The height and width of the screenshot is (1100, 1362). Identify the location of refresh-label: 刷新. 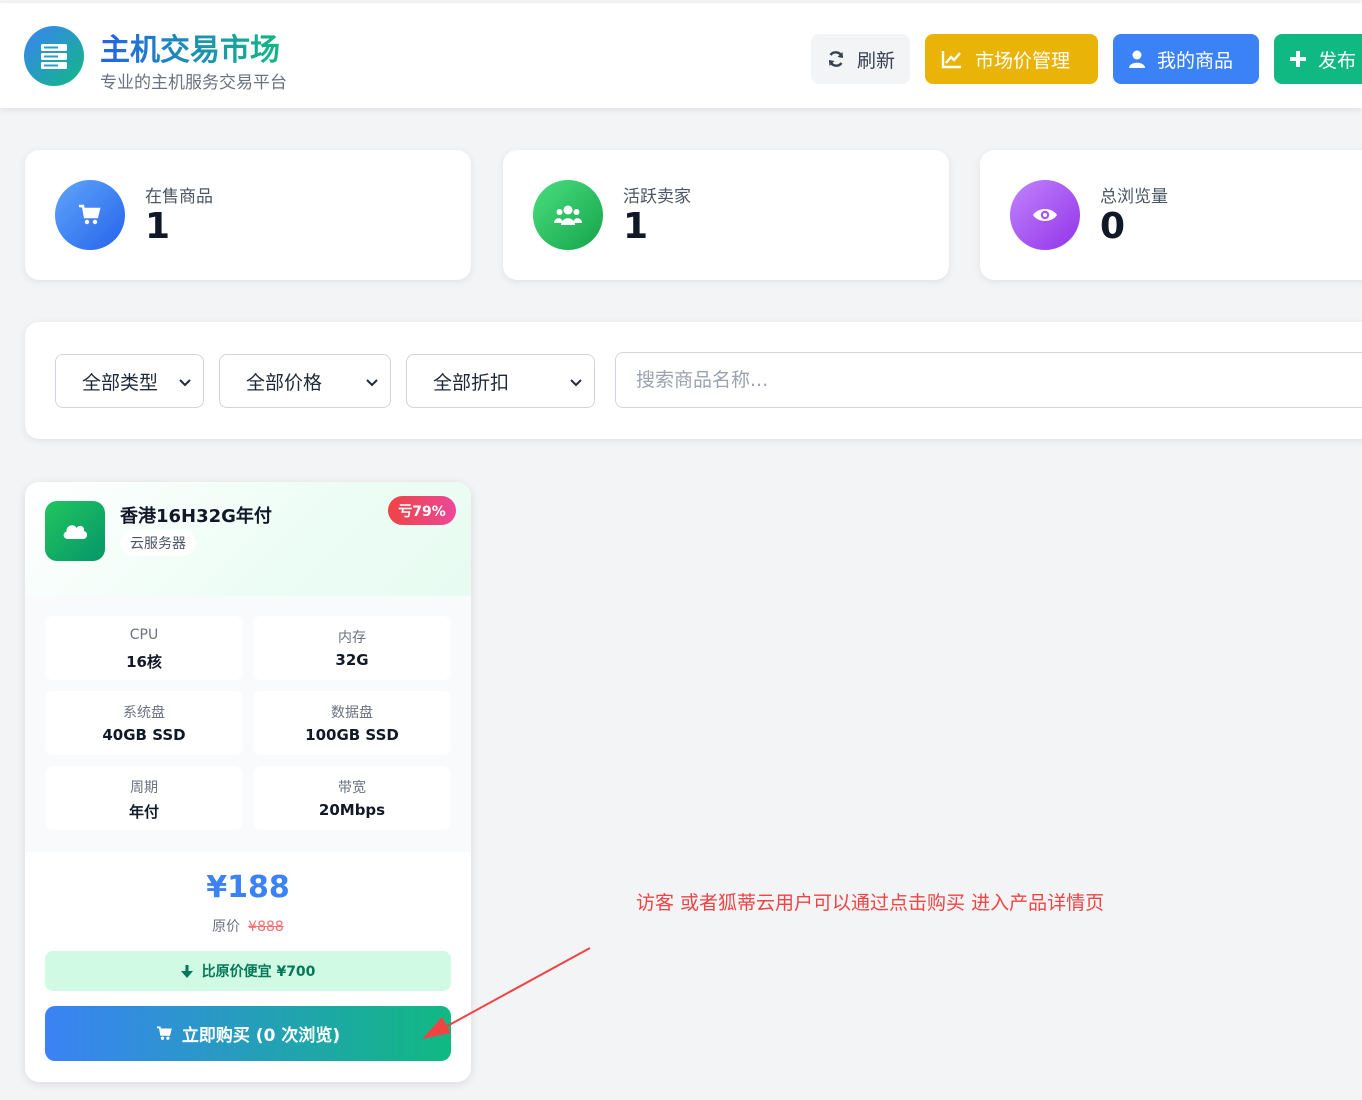
(876, 60).